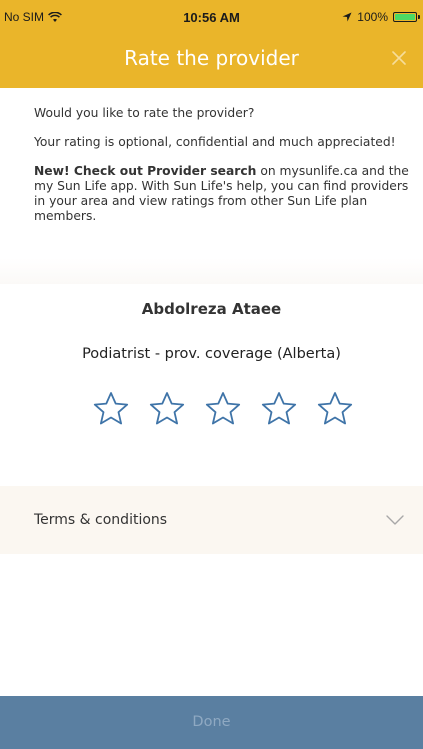 This screenshot has height=749, width=423. I want to click on header-bar: No SIM 10:56 AM 100% Rate the provider, so click(211, 44).